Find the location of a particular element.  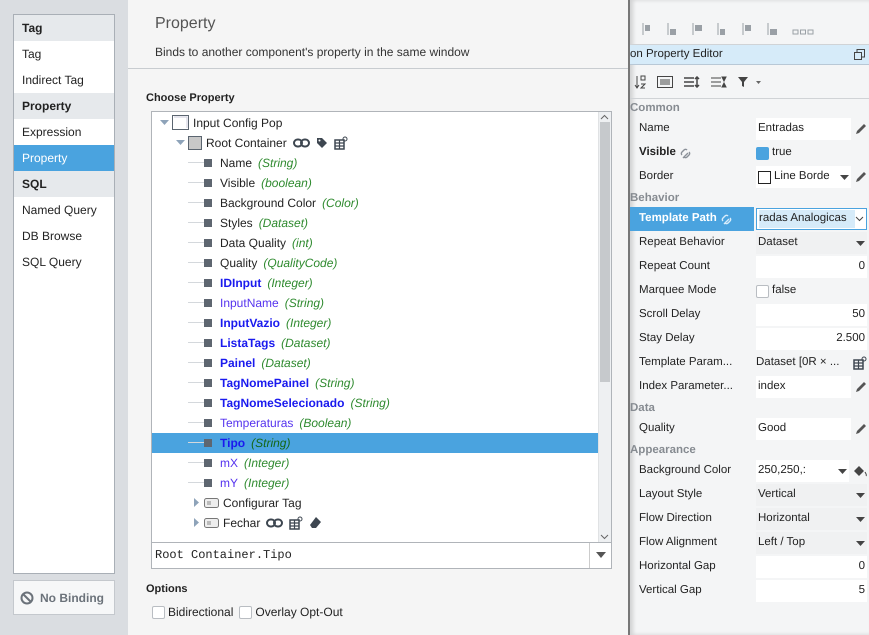

list-item: Named Query is located at coordinates (64, 210).